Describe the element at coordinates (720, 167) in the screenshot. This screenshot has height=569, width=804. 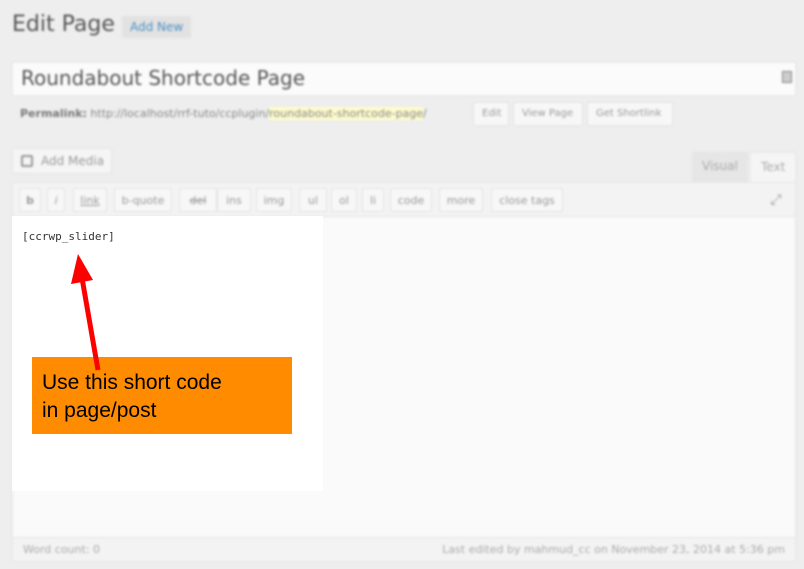
I see `tab-visual: Visual` at that location.